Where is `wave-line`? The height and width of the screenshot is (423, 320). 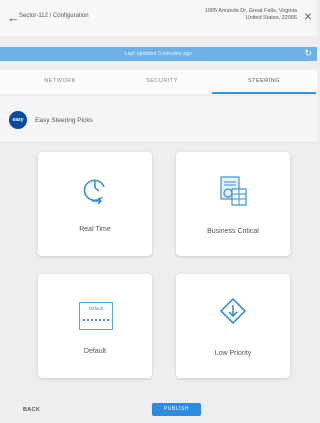
wave-line is located at coordinates (96, 322).